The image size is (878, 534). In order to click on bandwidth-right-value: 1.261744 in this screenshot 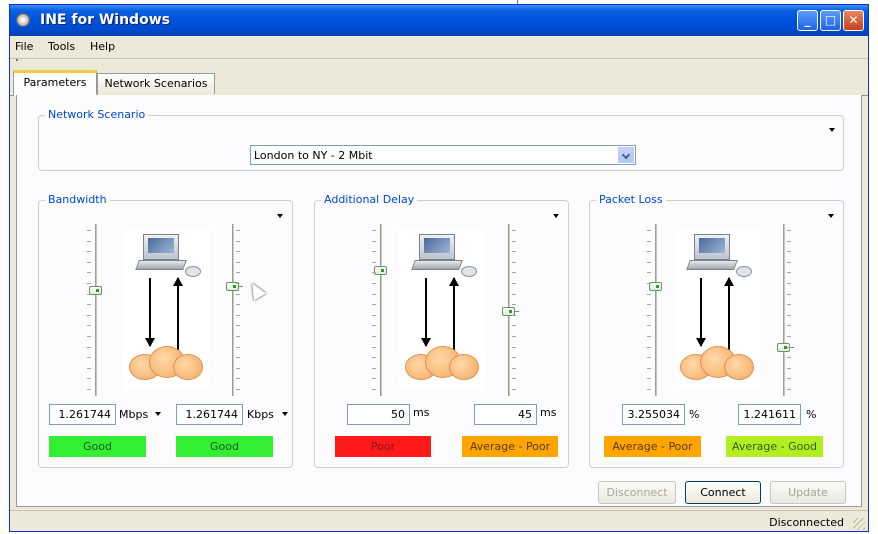, I will do `click(209, 414)`.